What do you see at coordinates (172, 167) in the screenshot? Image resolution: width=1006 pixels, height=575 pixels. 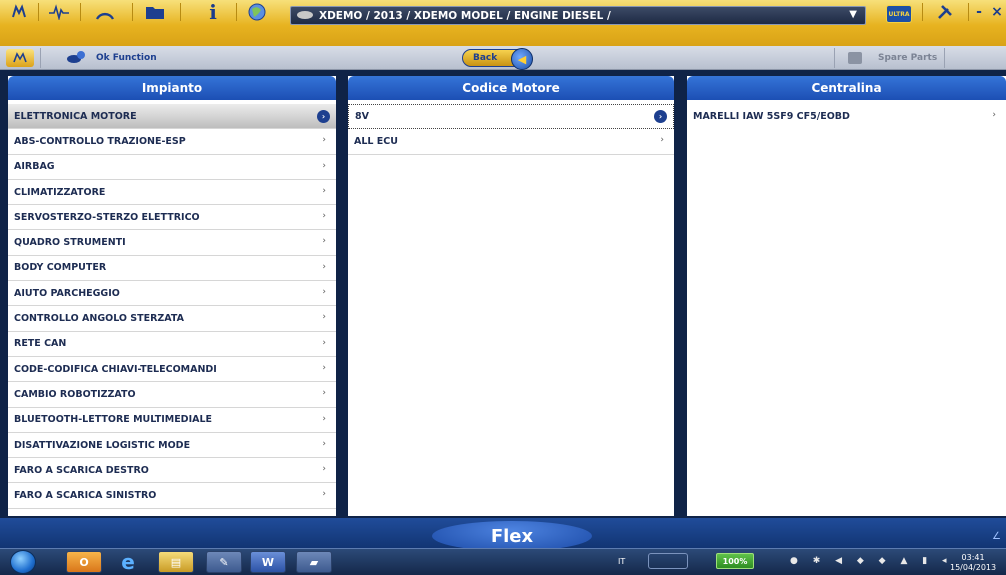 I see `list-item: AIRBAG ›` at bounding box center [172, 167].